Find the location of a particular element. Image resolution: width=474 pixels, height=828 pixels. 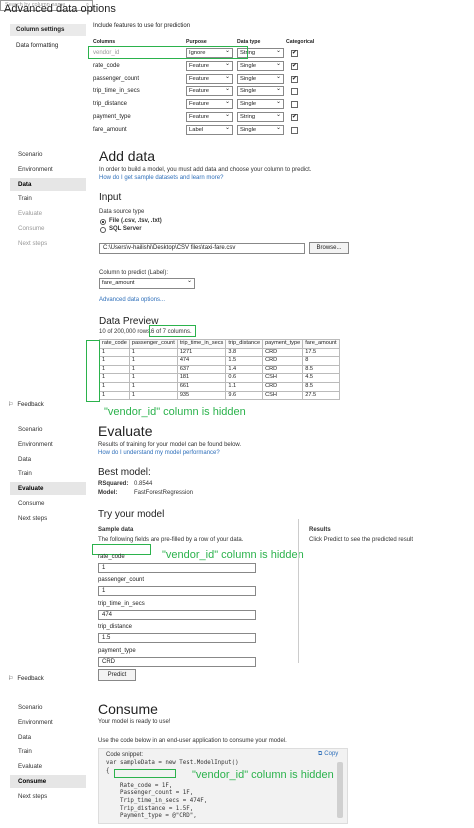

column-header: rate_code is located at coordinates (114, 344).